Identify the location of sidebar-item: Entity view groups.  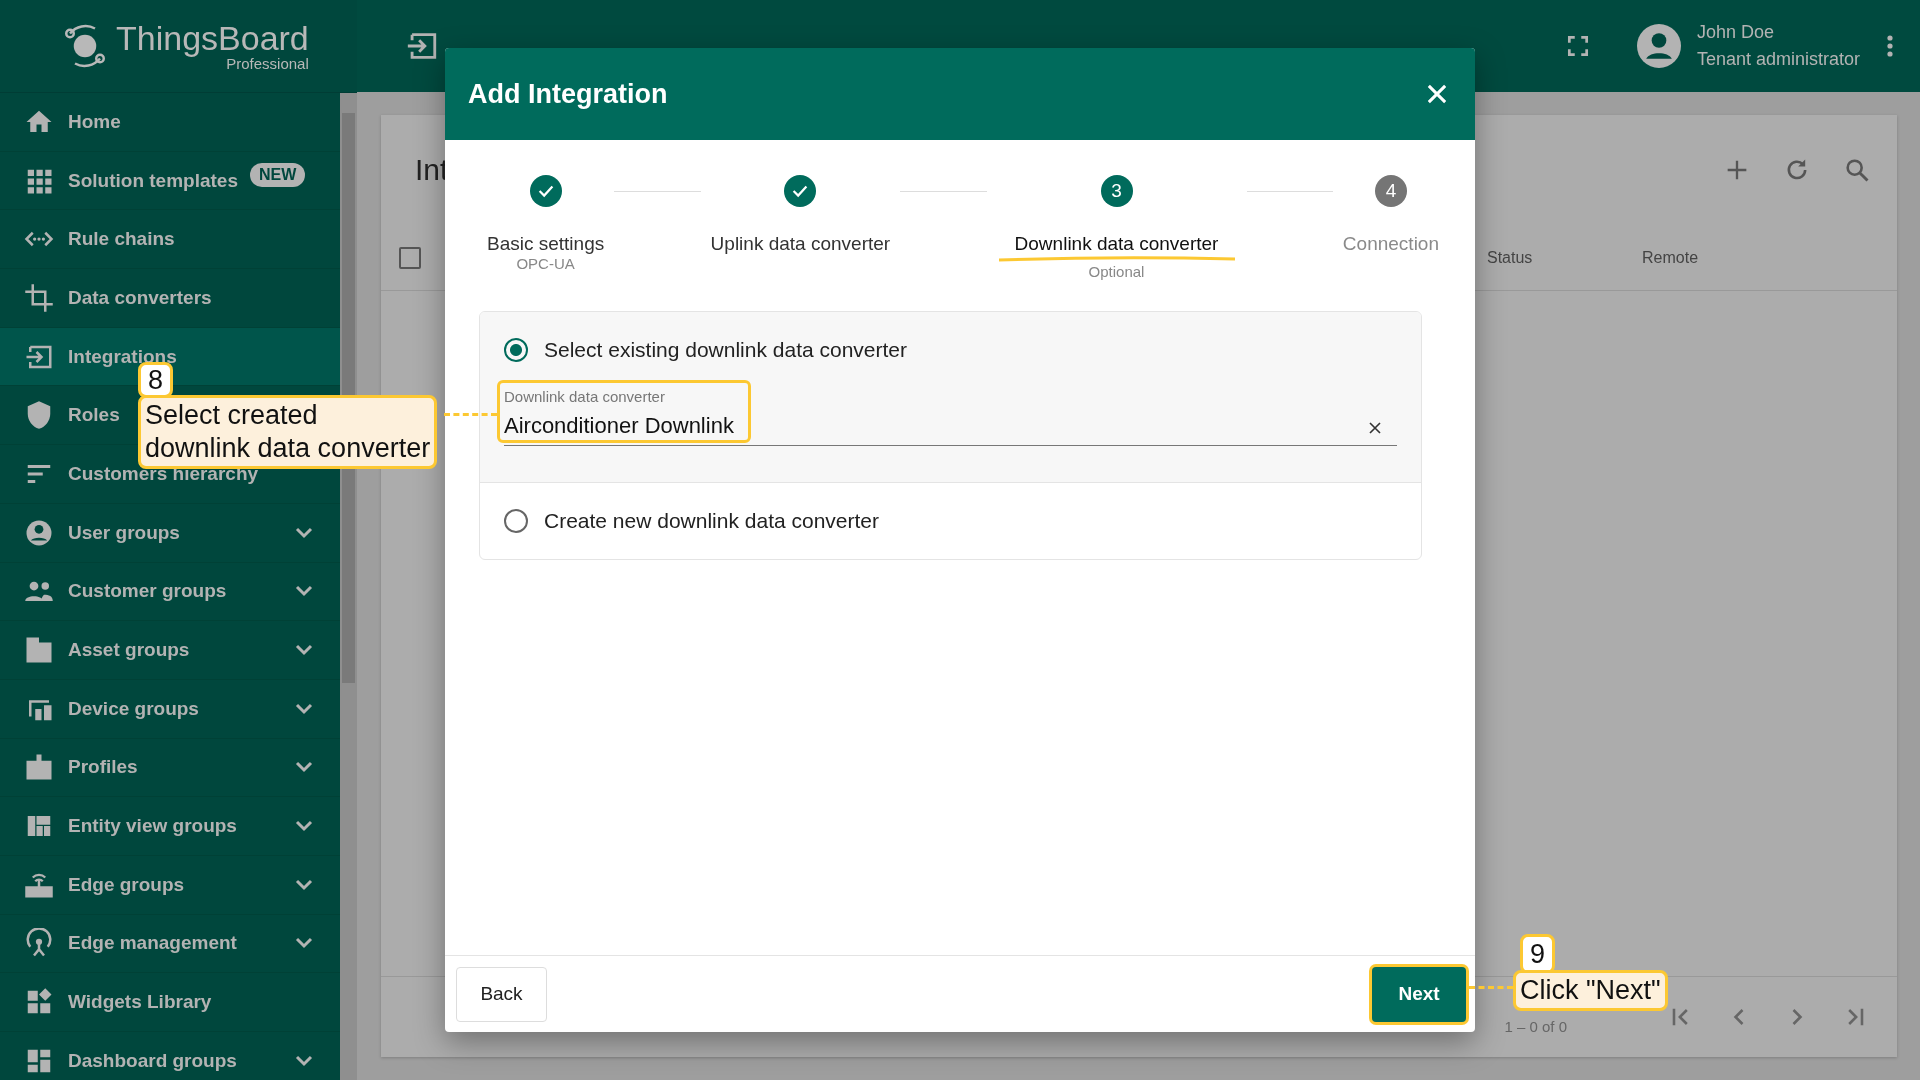
(170, 826).